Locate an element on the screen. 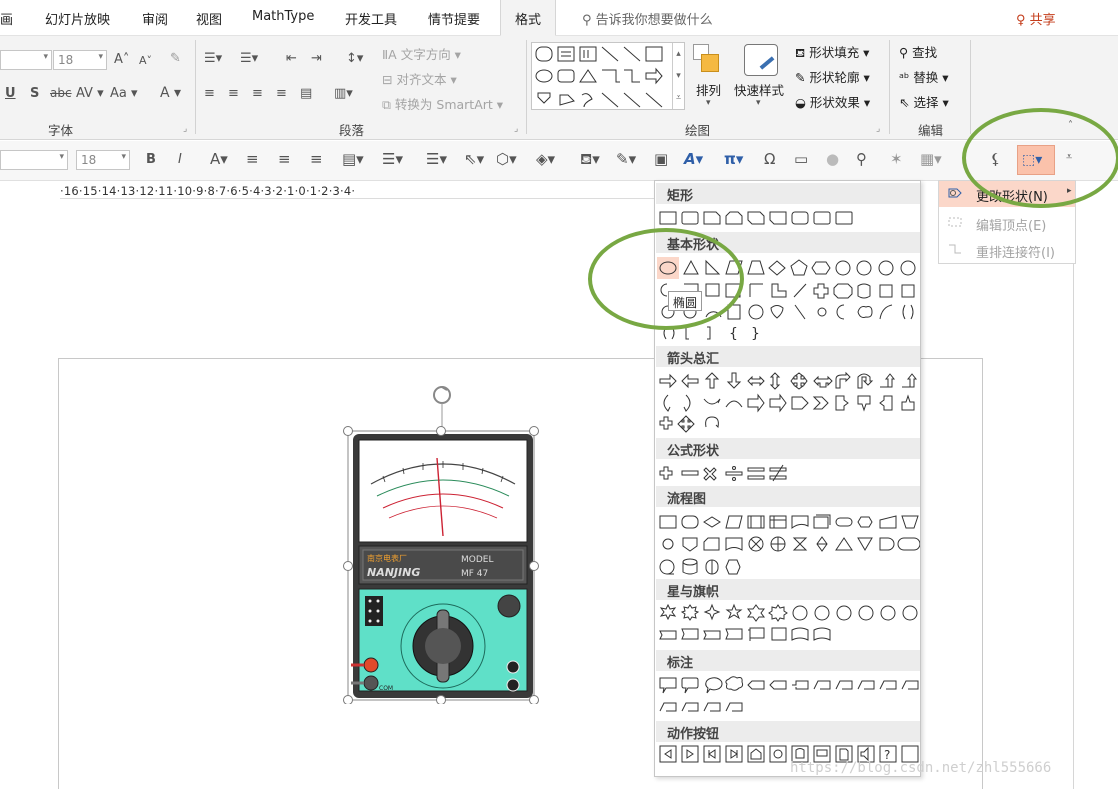  tell-me-box: ⚲ 告诉我你想要做什么 is located at coordinates (647, 18).